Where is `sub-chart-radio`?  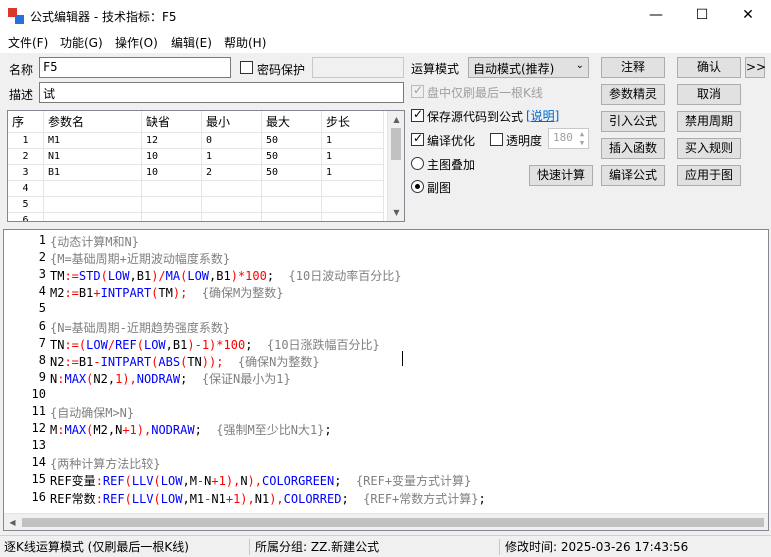
sub-chart-radio is located at coordinates (417, 186).